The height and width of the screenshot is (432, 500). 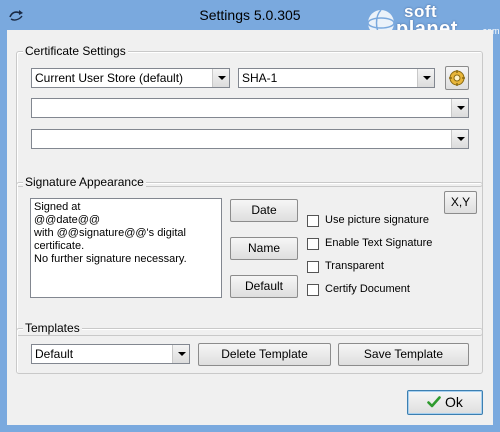 I want to click on default-button: Default, so click(x=264, y=286).